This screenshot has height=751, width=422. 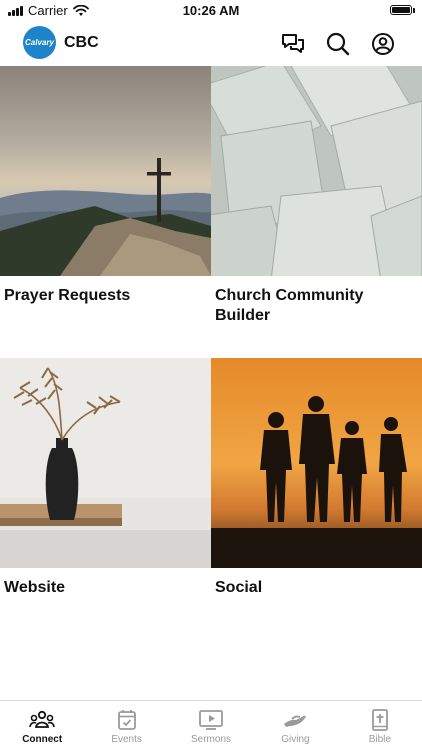 I want to click on social-image, so click(x=316, y=463).